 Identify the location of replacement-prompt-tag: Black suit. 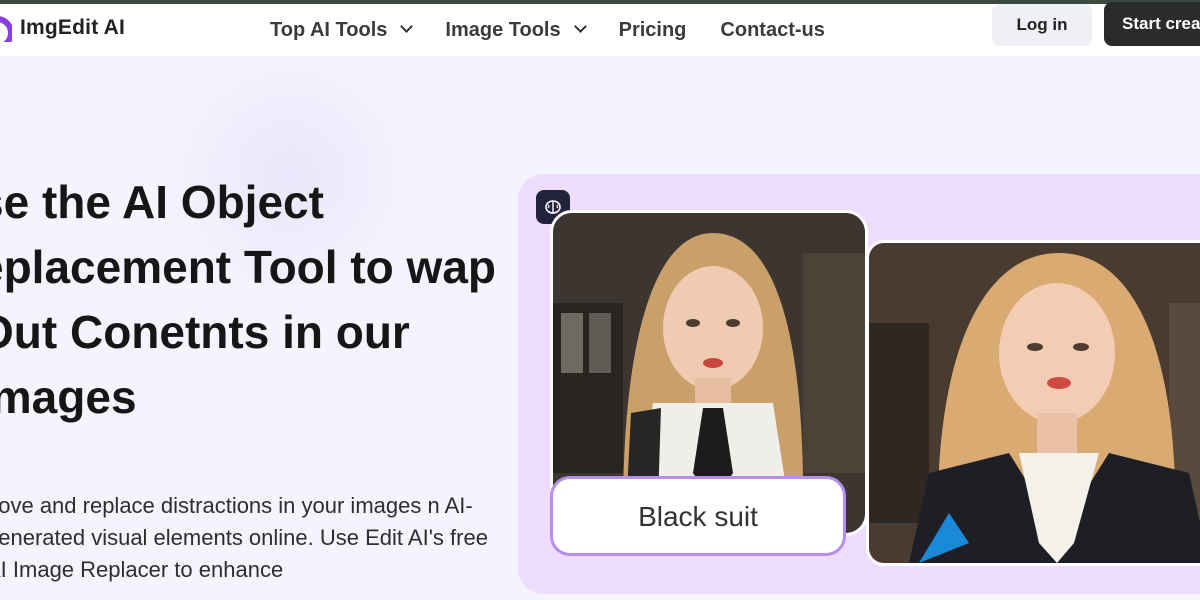
(698, 516).